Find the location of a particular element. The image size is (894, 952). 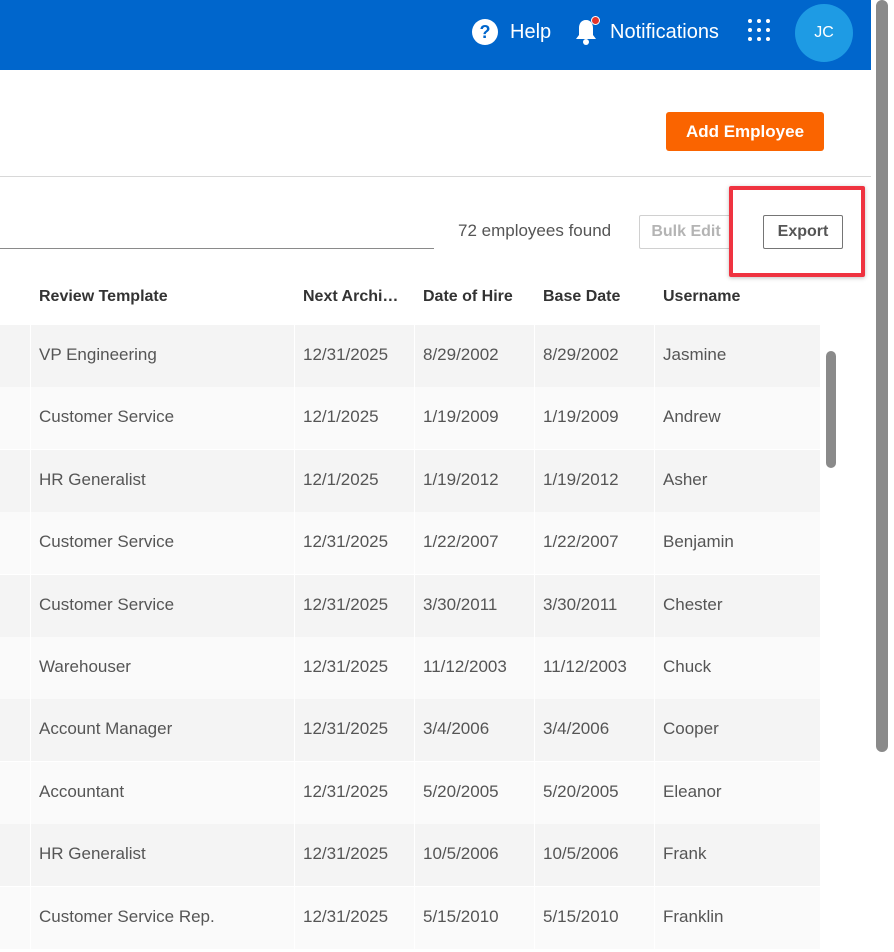

cell-base-date: 3/4/2006 is located at coordinates (576, 729).